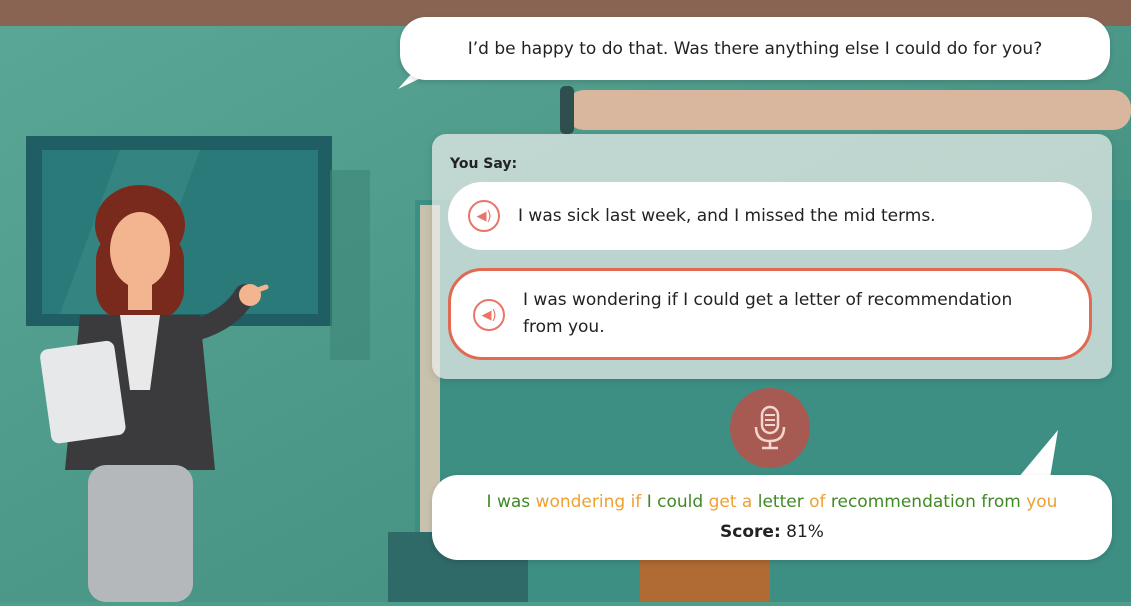 This screenshot has height=606, width=1131. What do you see at coordinates (780, 502) in the screenshot?
I see `result-word: letter` at bounding box center [780, 502].